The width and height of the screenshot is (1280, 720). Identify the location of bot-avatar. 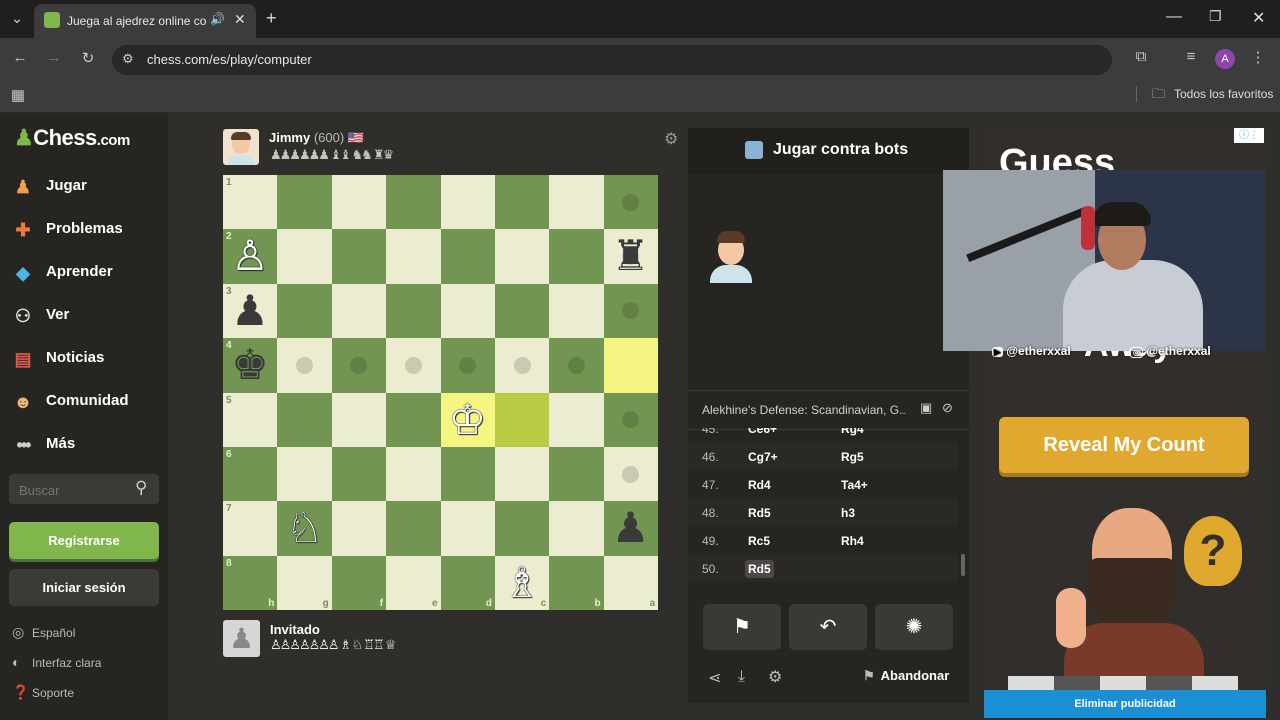
(241, 147).